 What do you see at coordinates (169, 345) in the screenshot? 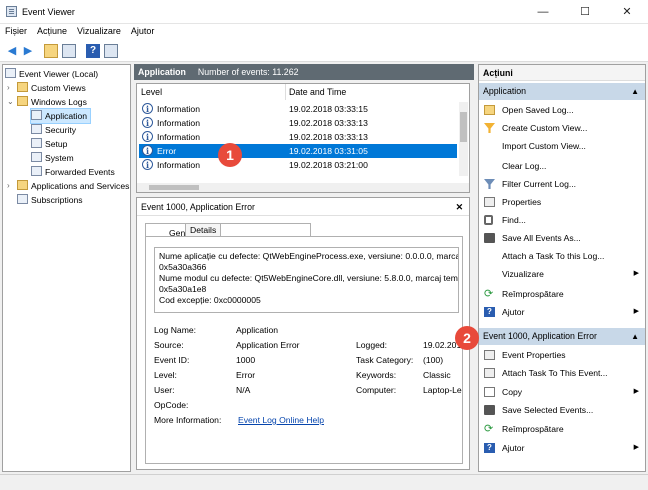
I see `source-label: Source:` at bounding box center [169, 345].